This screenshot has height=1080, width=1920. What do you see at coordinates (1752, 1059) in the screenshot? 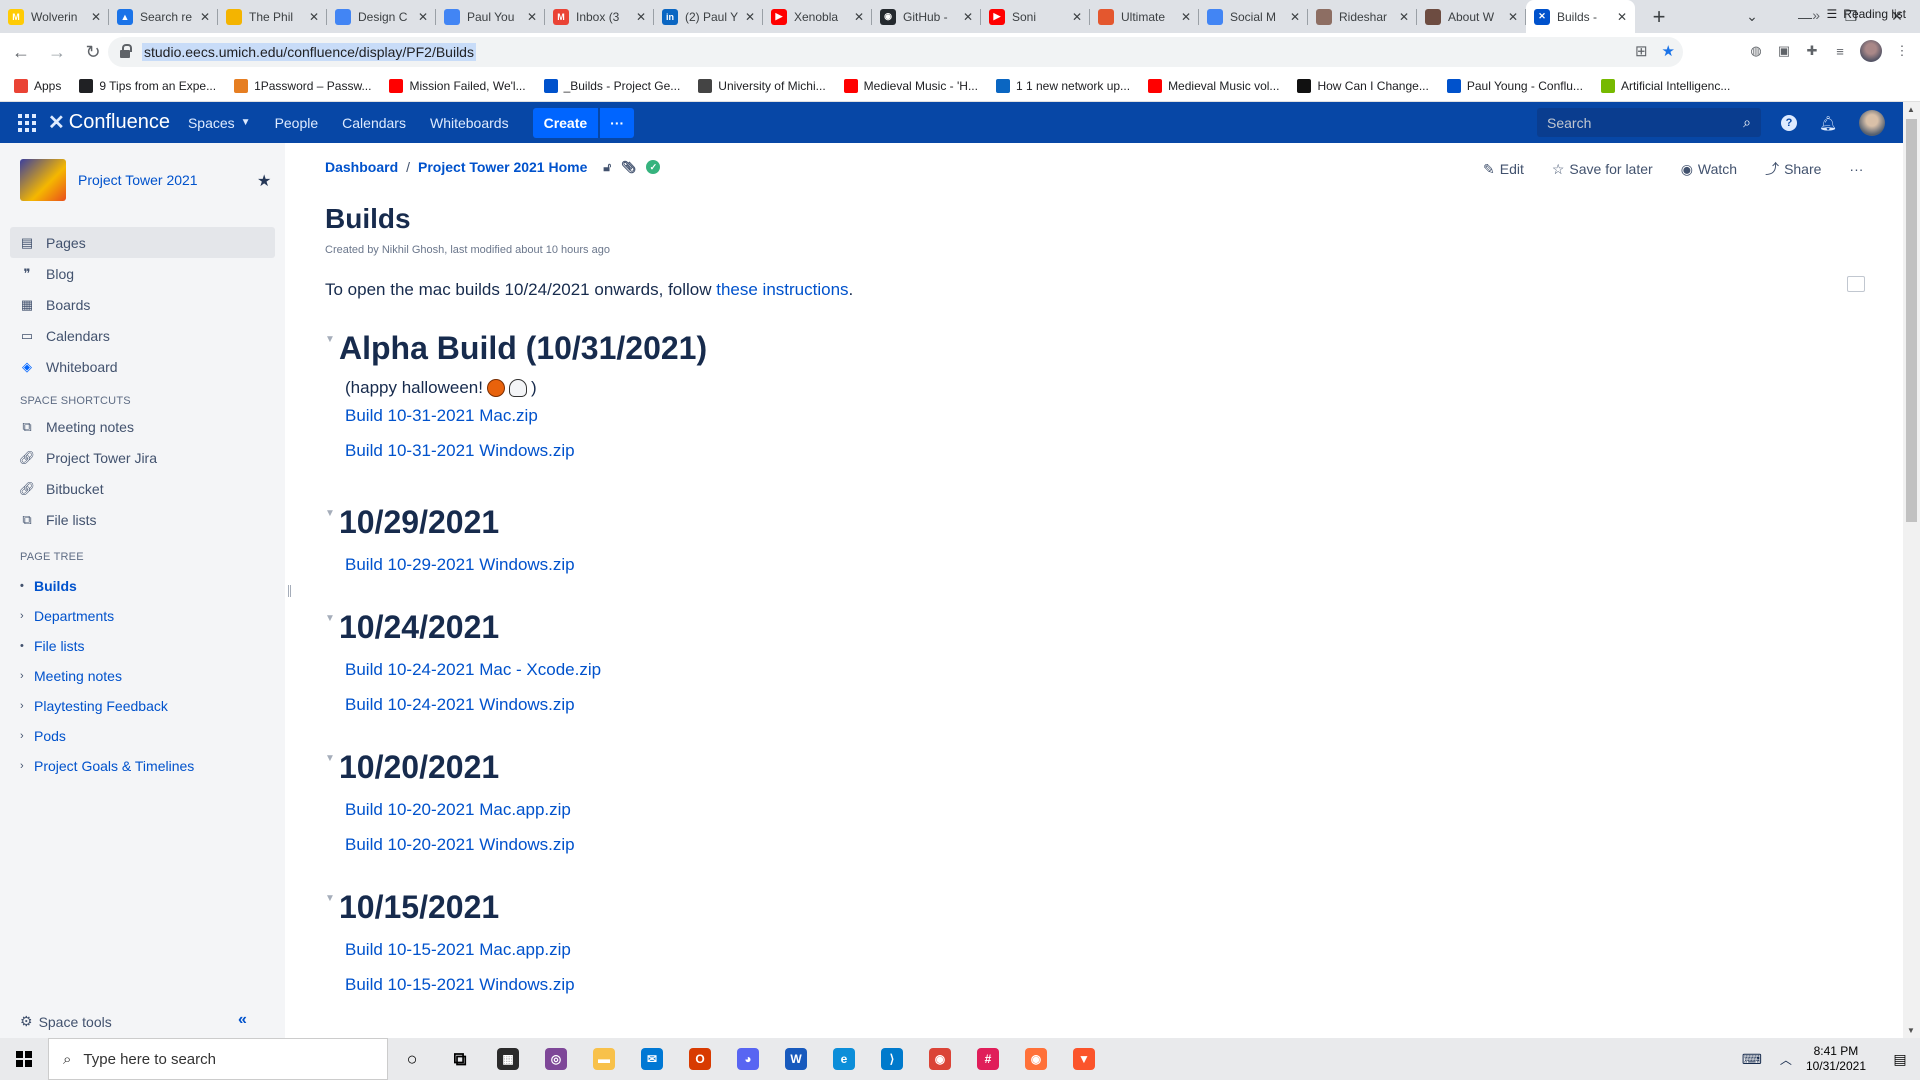
I see `keyboard-icon: ⌨` at bounding box center [1752, 1059].